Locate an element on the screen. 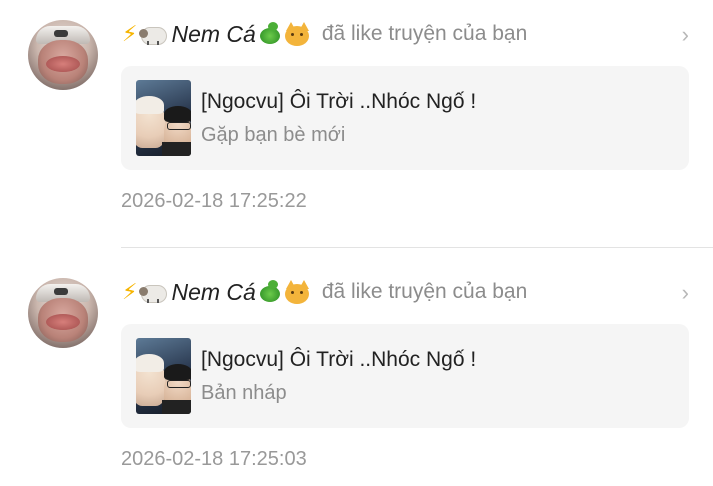  story-chapter: Bản nháp is located at coordinates (244, 393).